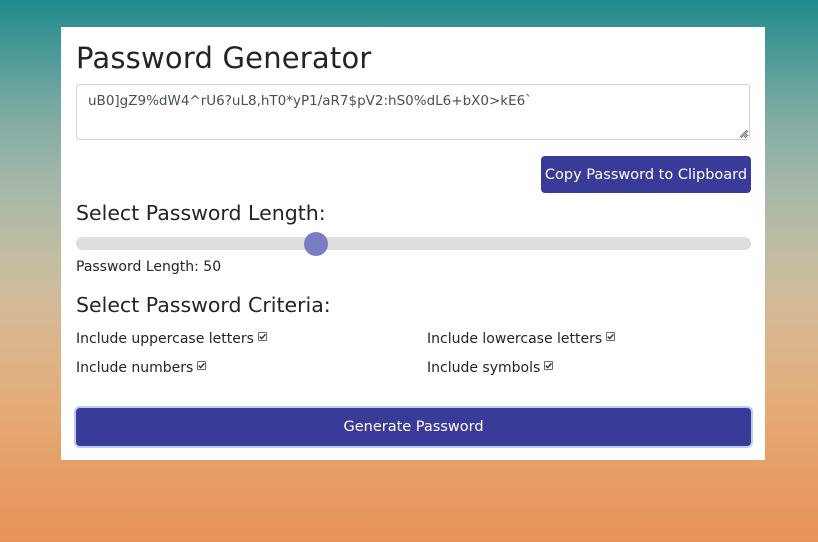 The width and height of the screenshot is (818, 542). Describe the element at coordinates (515, 339) in the screenshot. I see `criteria-lowercase-label: Include lowercase letters` at that location.